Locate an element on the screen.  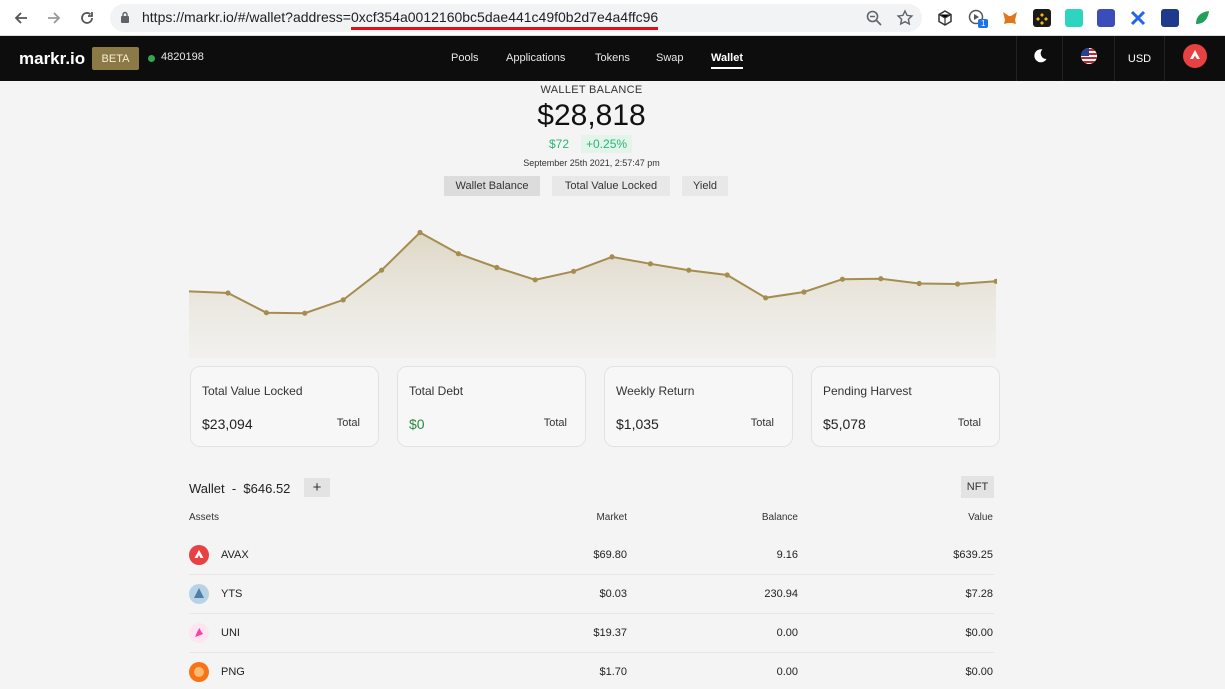
currency-label: USD is located at coordinates (1139, 58).